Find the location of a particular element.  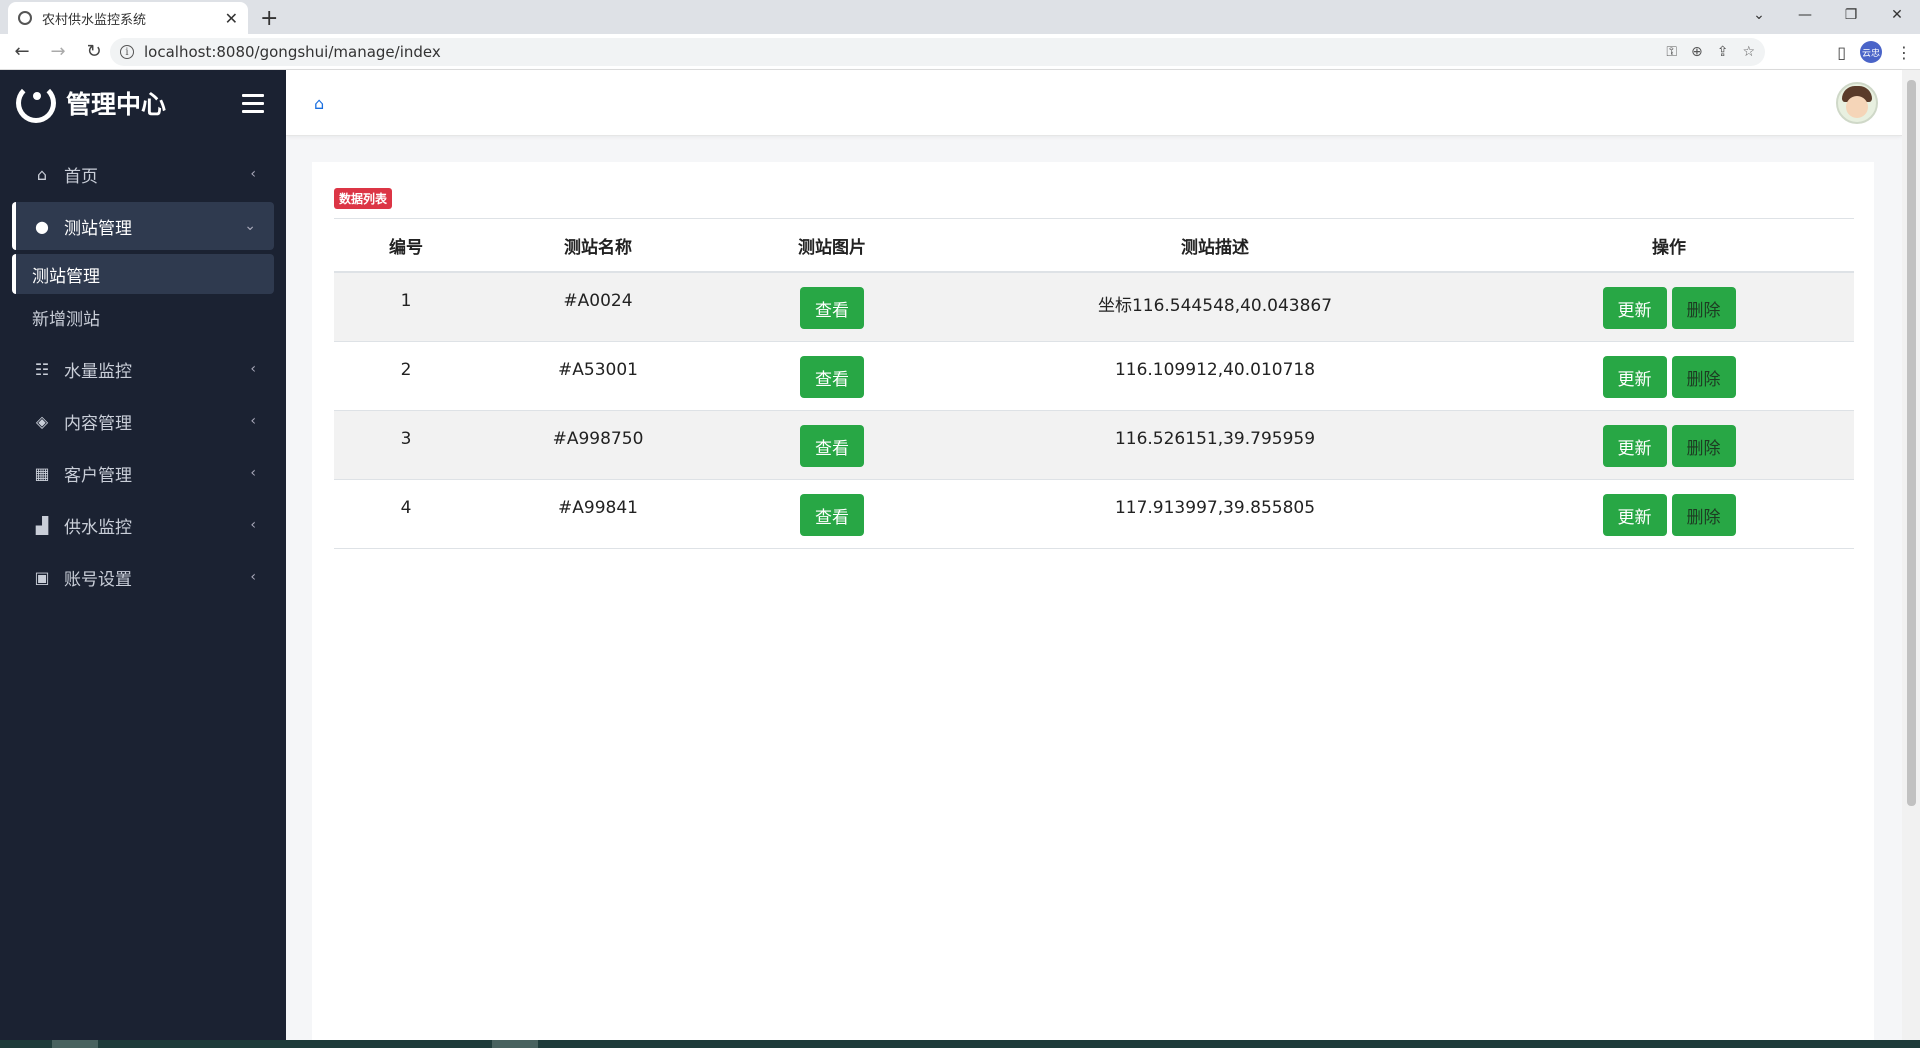

sidebar-item-station-management: ● 测站管理 ⌄ is located at coordinates (143, 226).